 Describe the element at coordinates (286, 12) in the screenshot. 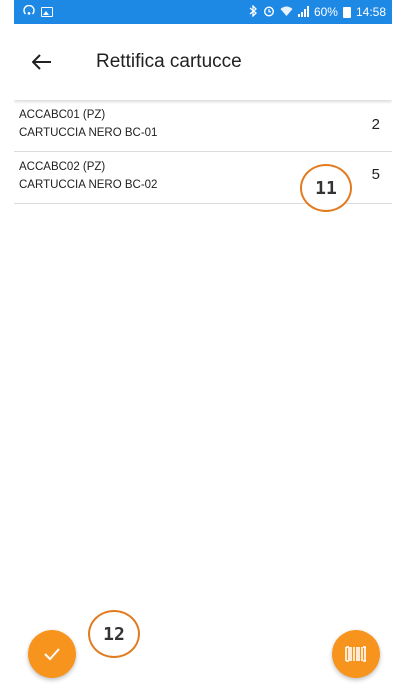

I see `wifi-icon` at that location.